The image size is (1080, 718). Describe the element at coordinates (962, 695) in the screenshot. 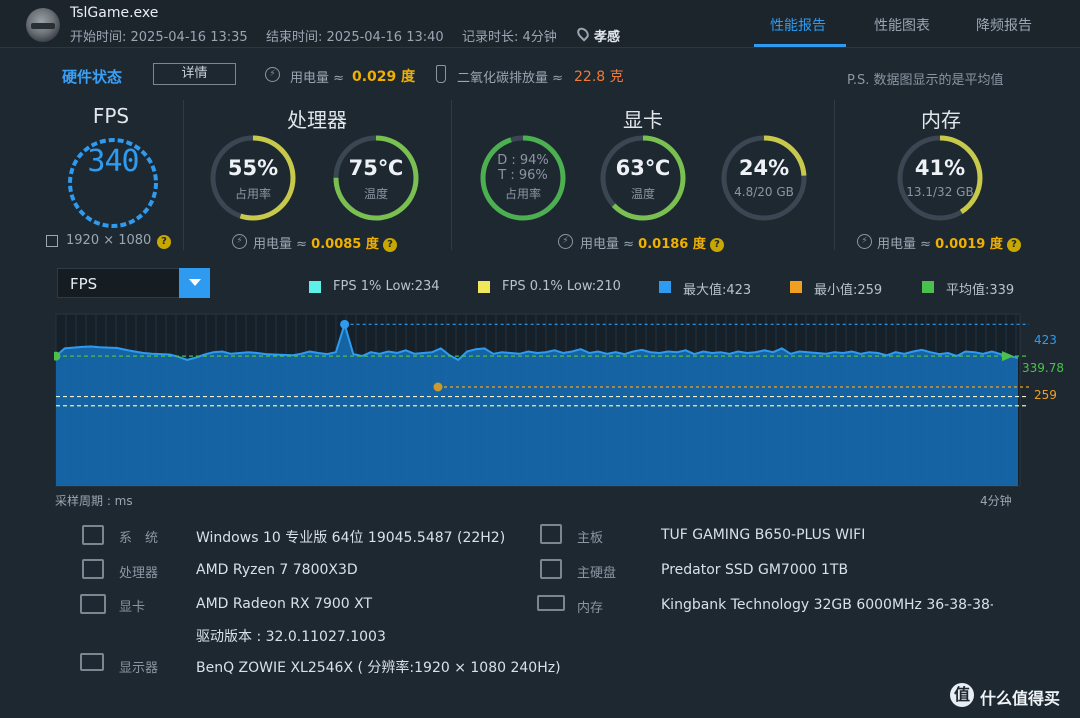

I see `watermark-logo: 值` at that location.